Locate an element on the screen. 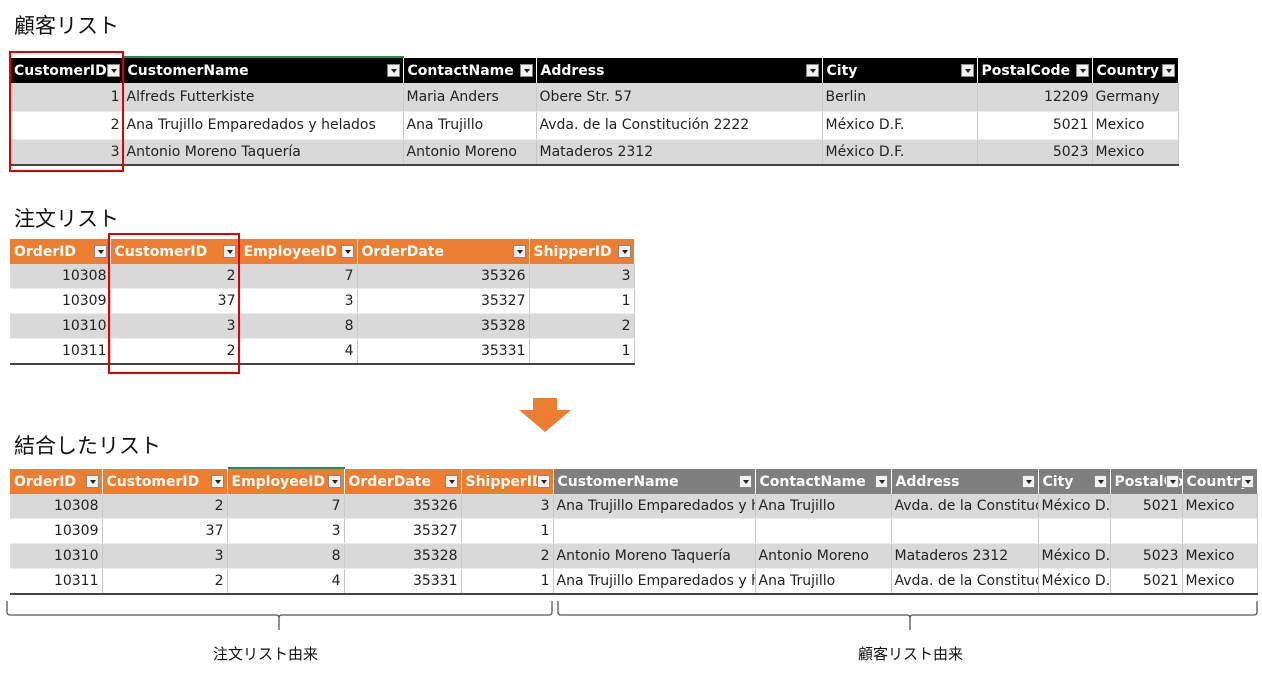 Image resolution: width=1262 pixels, height=674 pixels. cell: Antonio Moreno Taquería is located at coordinates (263, 152).